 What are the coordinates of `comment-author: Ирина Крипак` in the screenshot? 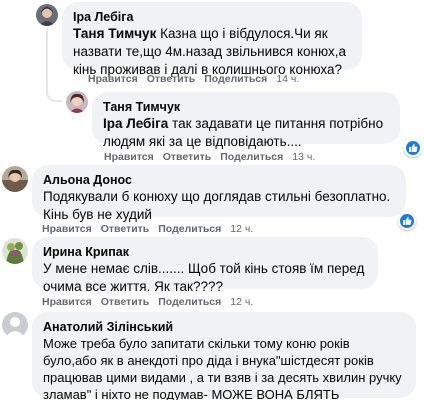 It's located at (205, 252).